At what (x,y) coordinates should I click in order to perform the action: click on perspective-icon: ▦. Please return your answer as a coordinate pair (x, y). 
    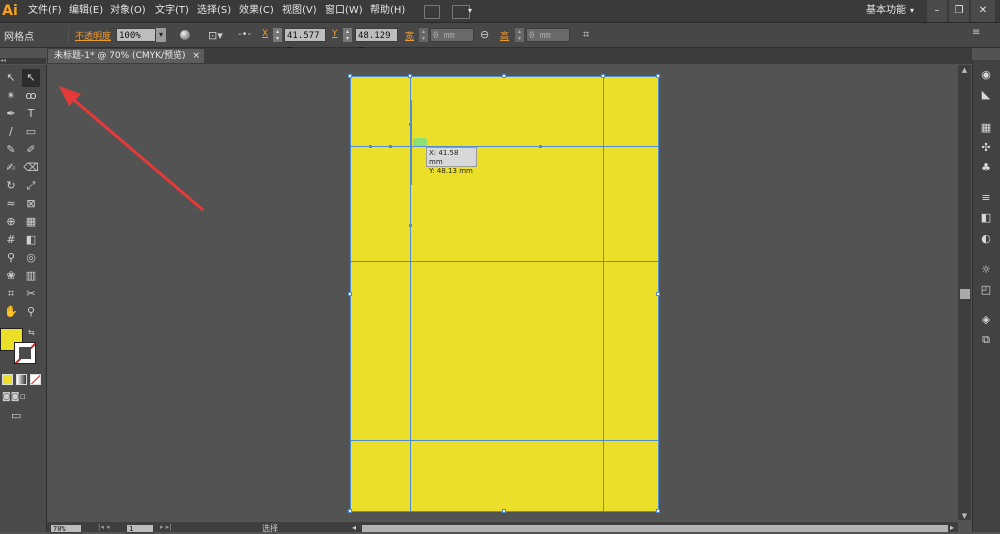
    Looking at the image, I should click on (31, 222).